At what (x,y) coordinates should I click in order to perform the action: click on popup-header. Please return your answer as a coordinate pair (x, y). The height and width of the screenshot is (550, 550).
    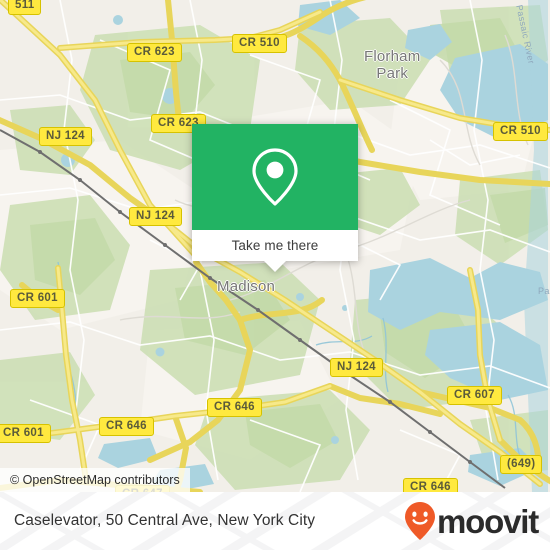
    Looking at the image, I should click on (275, 177).